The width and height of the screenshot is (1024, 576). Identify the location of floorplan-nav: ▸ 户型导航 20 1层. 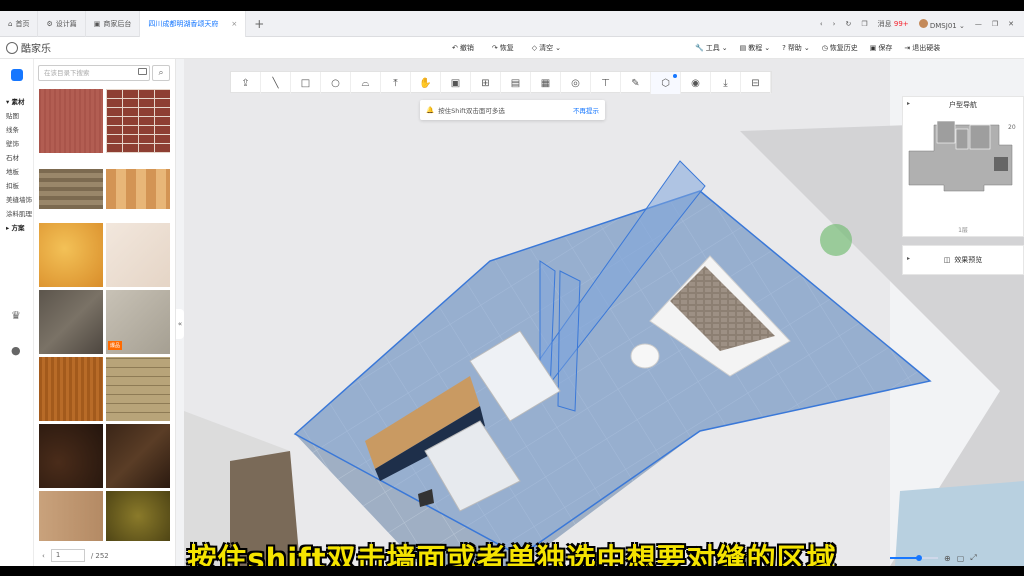
(963, 166).